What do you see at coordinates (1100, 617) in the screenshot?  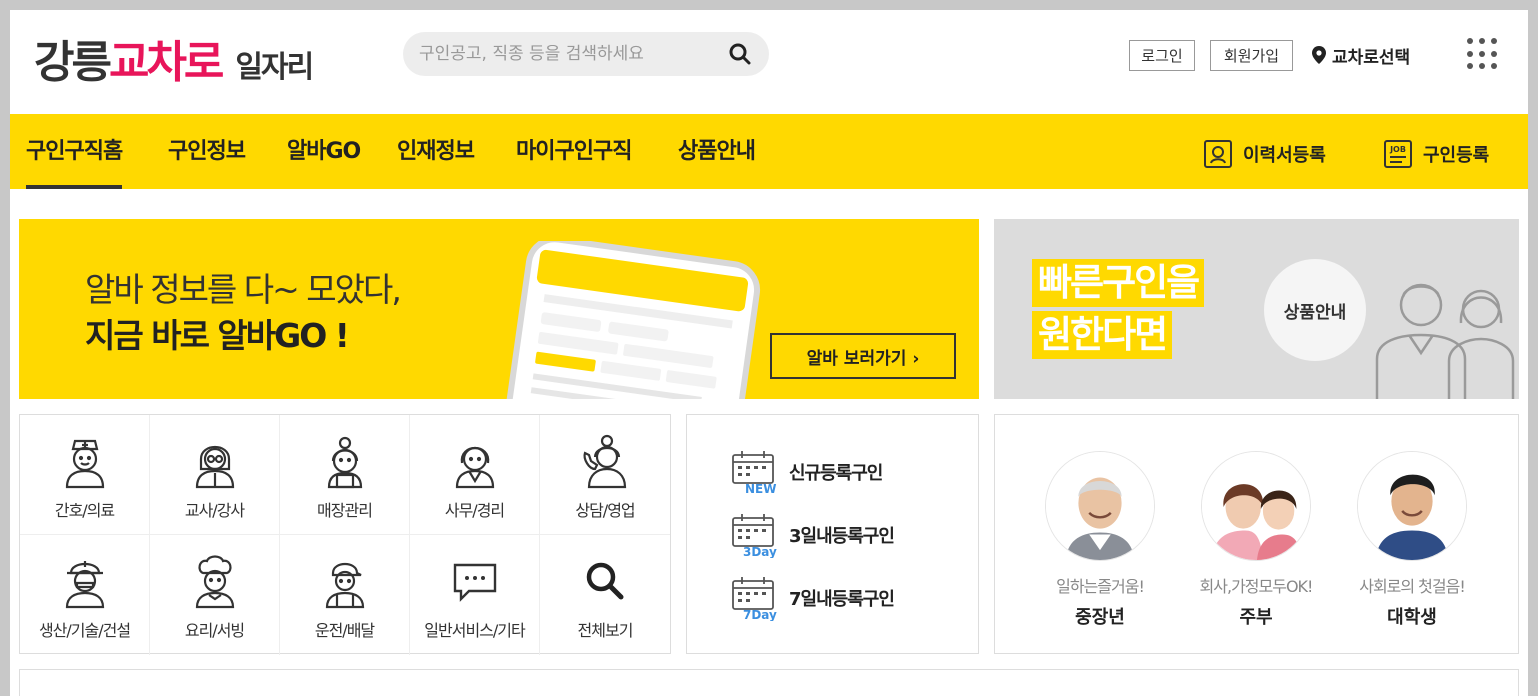 I see `target-name: 중장년` at bounding box center [1100, 617].